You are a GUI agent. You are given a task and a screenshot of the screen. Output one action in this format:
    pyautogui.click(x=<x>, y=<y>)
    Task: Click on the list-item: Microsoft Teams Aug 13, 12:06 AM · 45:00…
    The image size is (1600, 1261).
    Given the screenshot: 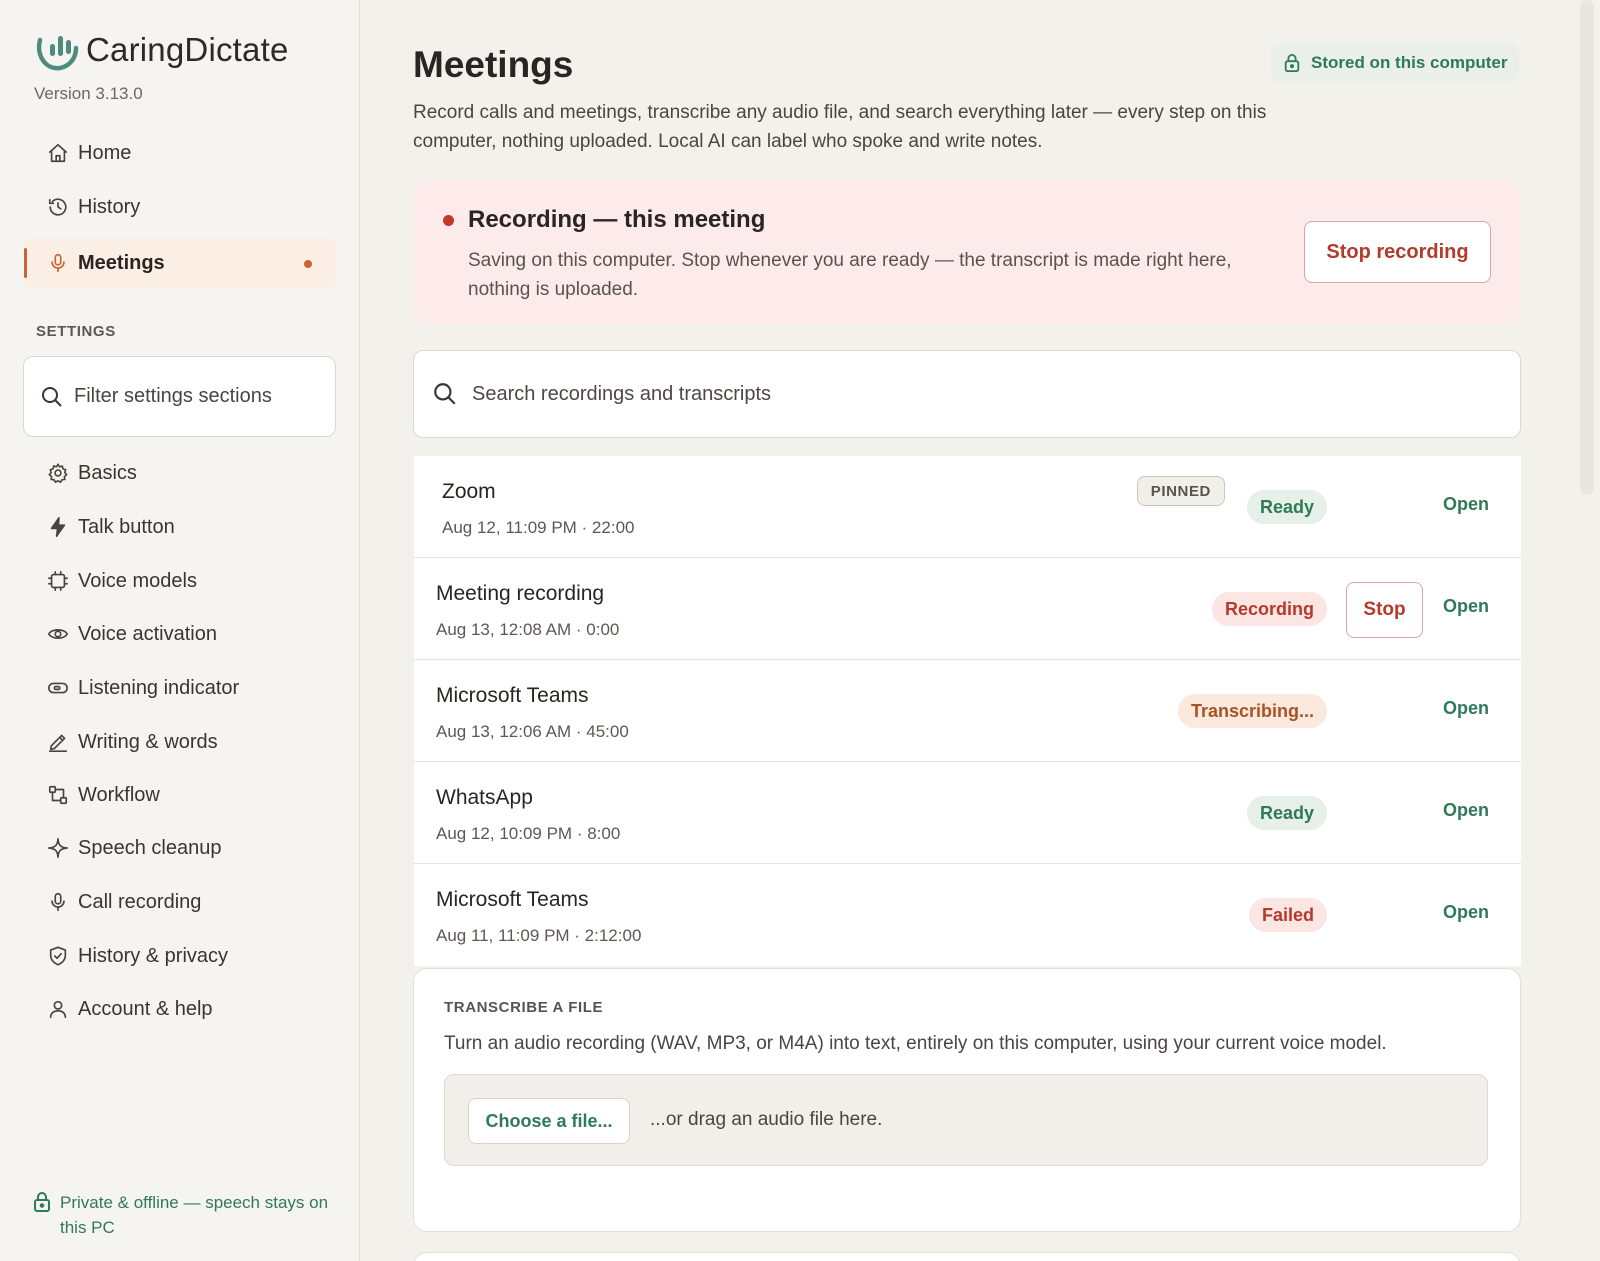 What is the action you would take?
    pyautogui.click(x=967, y=711)
    